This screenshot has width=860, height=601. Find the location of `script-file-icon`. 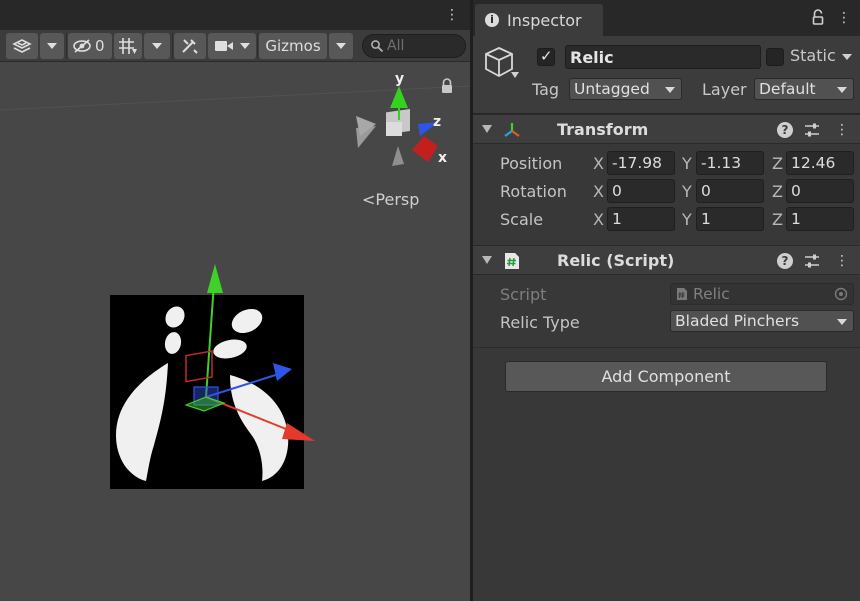

script-file-icon is located at coordinates (682, 294).